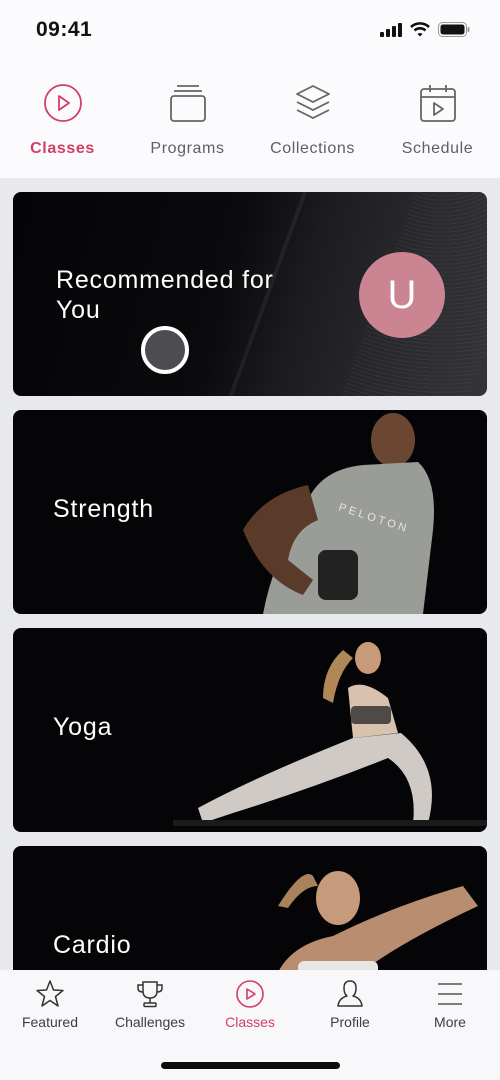 Image resolution: width=500 pixels, height=1080 pixels. Describe the element at coordinates (150, 1022) in the screenshot. I see `tab-label: Challenges` at that location.